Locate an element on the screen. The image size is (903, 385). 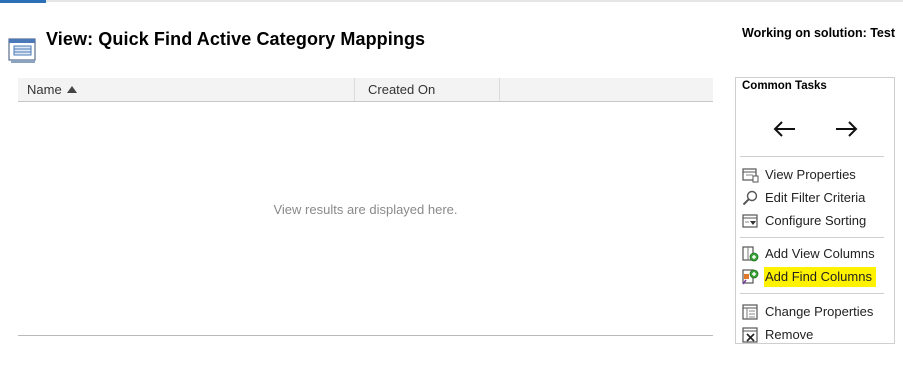
column-header-name: Name is located at coordinates (186, 89).